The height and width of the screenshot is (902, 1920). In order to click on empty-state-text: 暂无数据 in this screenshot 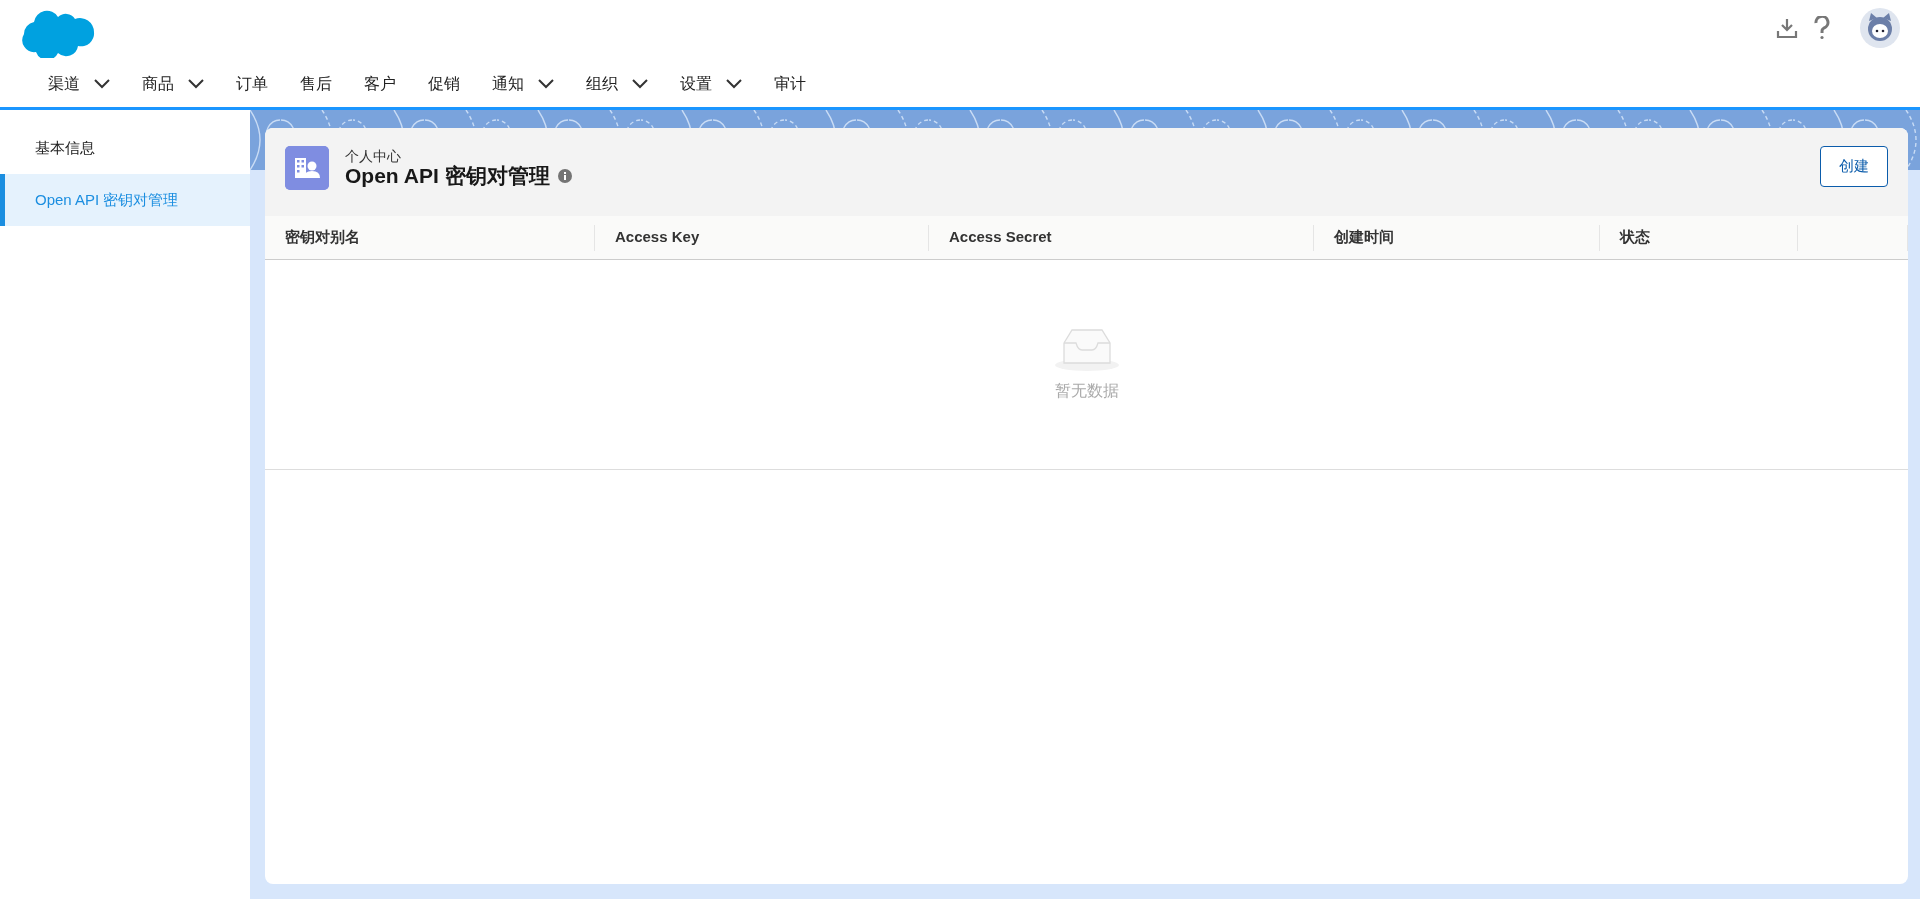, I will do `click(1086, 390)`.